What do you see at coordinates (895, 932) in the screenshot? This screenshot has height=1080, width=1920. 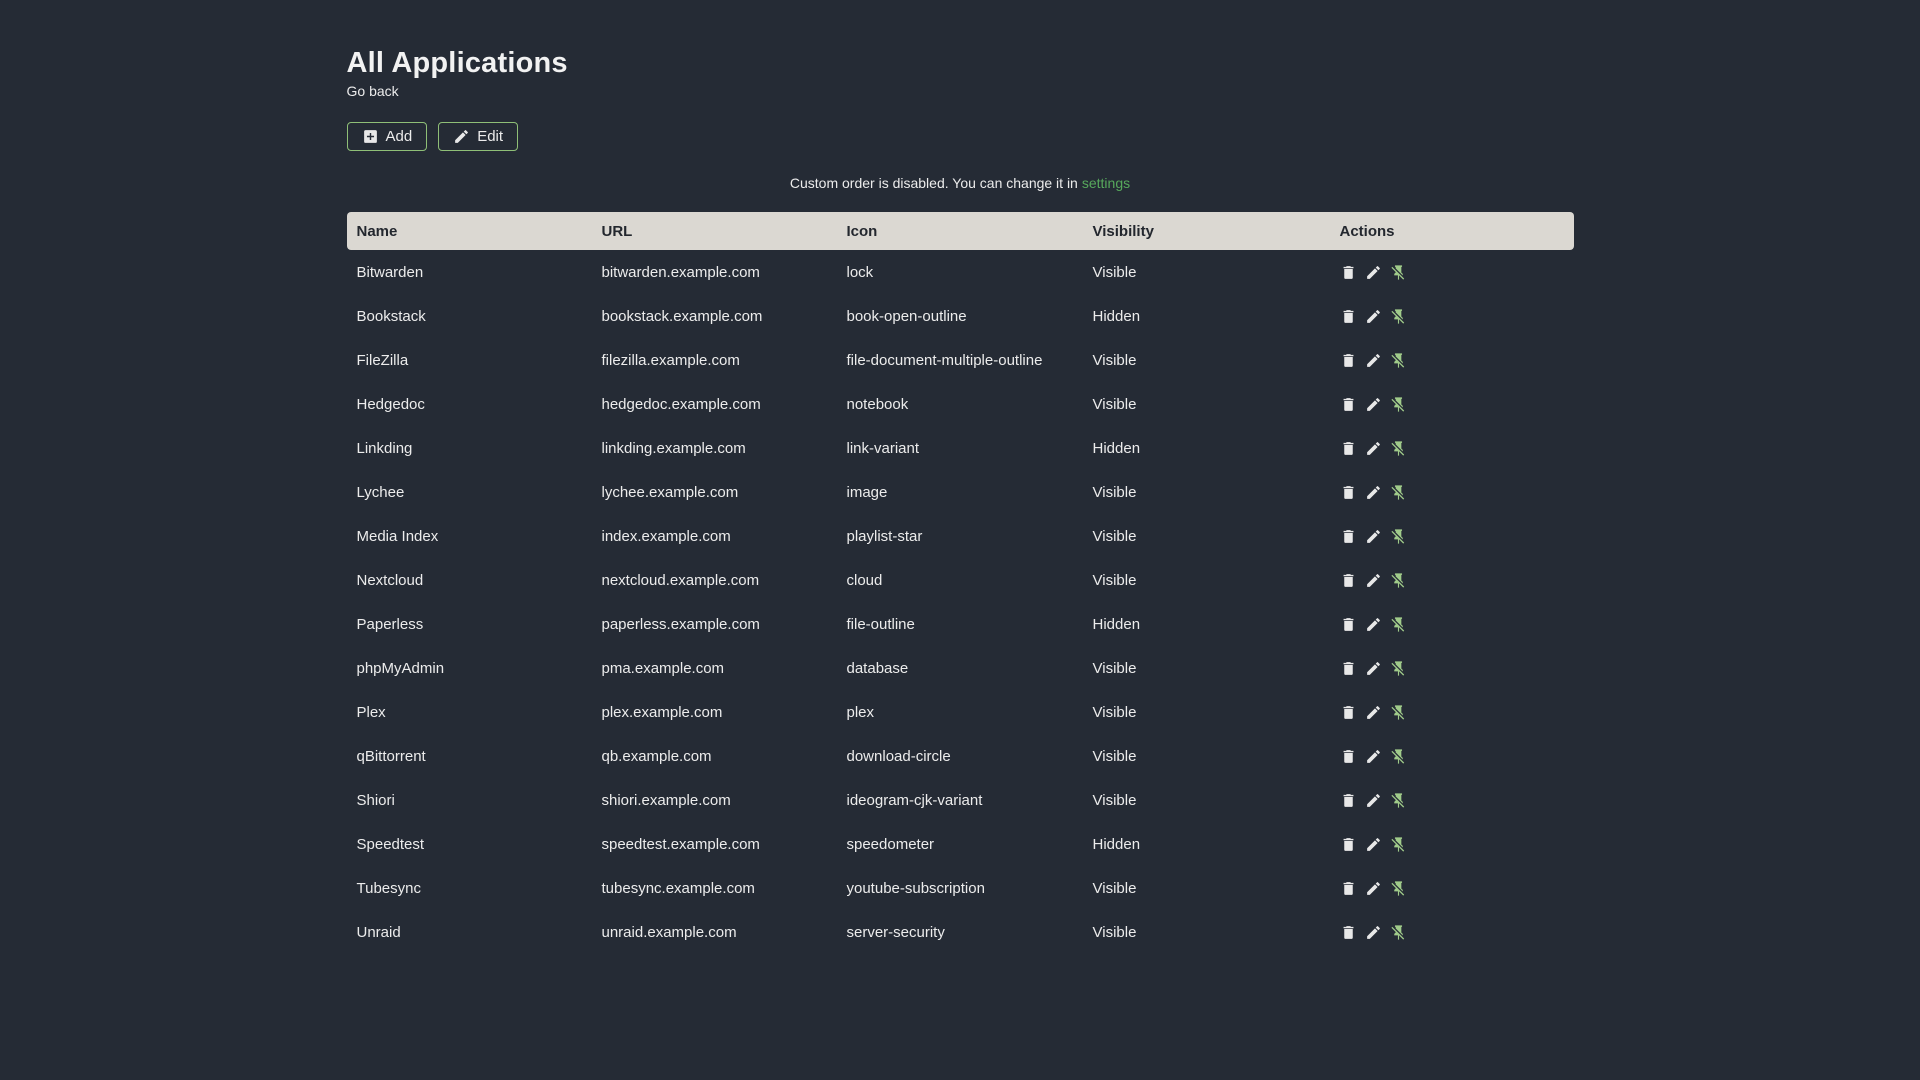 I see `app-icon-cell: server-security` at bounding box center [895, 932].